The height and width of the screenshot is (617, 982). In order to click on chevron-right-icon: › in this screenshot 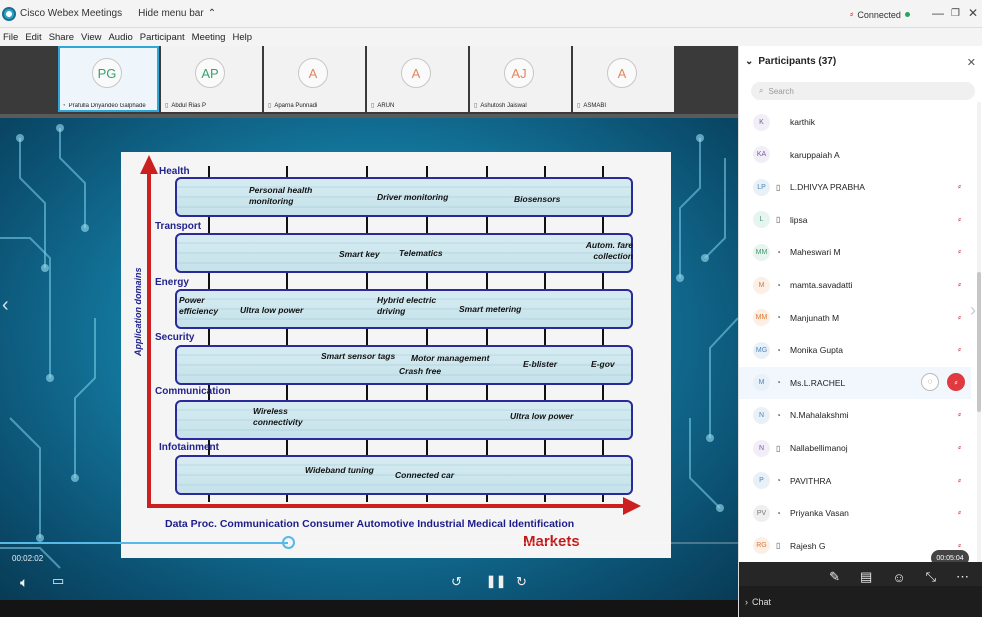, I will do `click(746, 601)`.